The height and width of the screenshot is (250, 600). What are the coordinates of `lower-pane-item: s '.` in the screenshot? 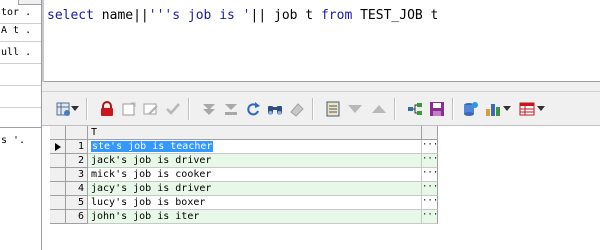 It's located at (20, 141).